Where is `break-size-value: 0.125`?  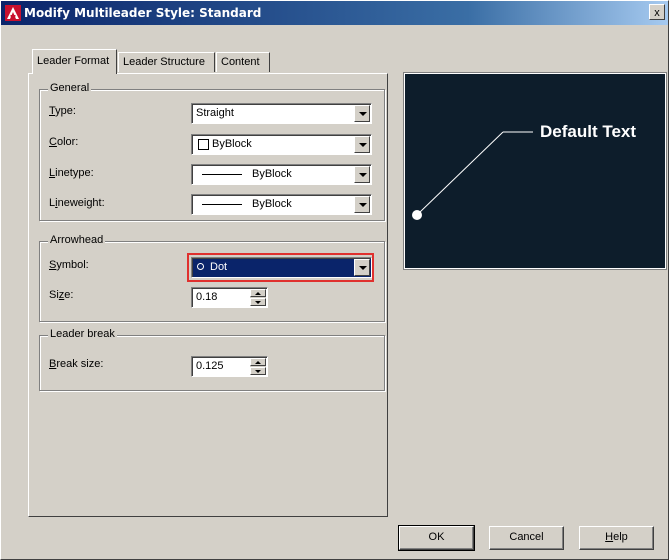 break-size-value: 0.125 is located at coordinates (210, 366).